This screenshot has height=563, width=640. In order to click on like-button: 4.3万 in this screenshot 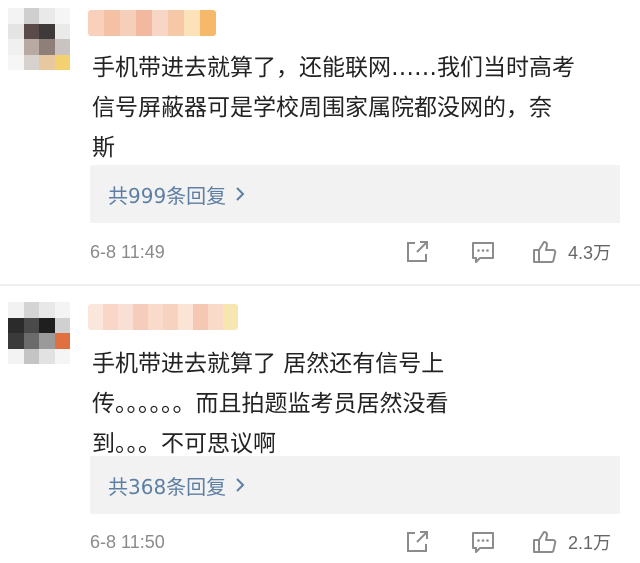, I will do `click(571, 252)`.